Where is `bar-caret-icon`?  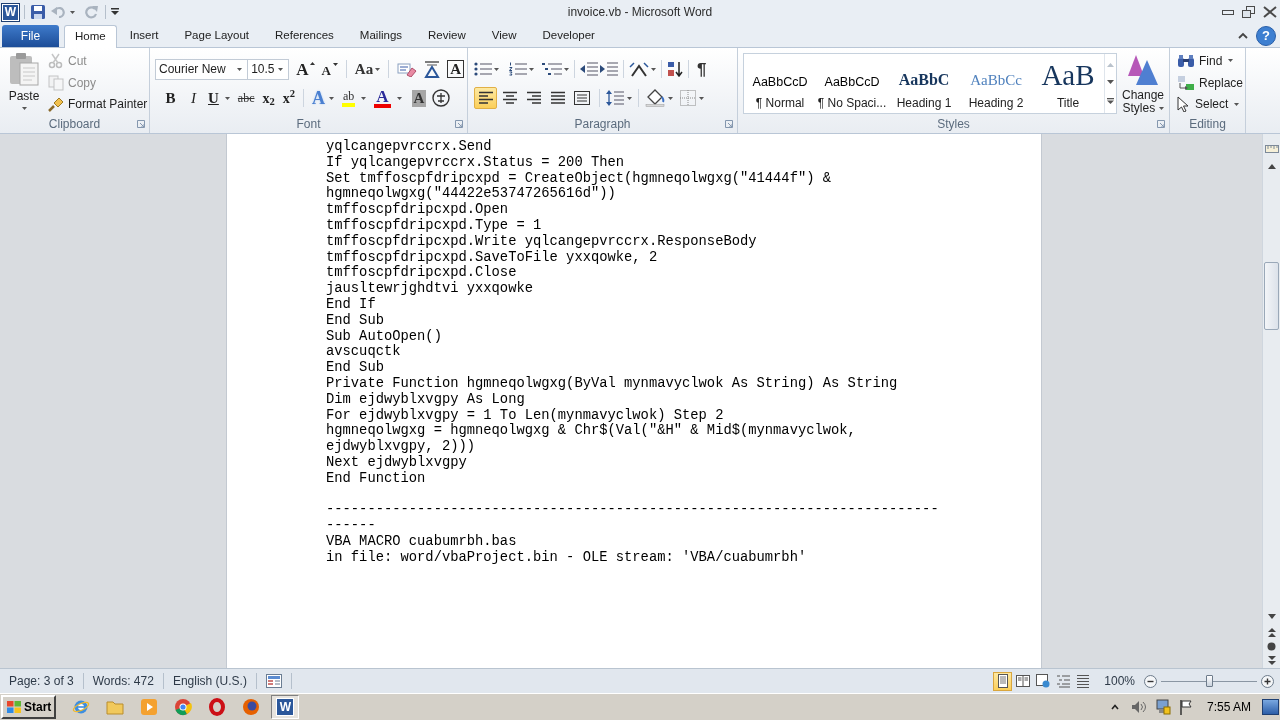 bar-caret-icon is located at coordinates (115, 12).